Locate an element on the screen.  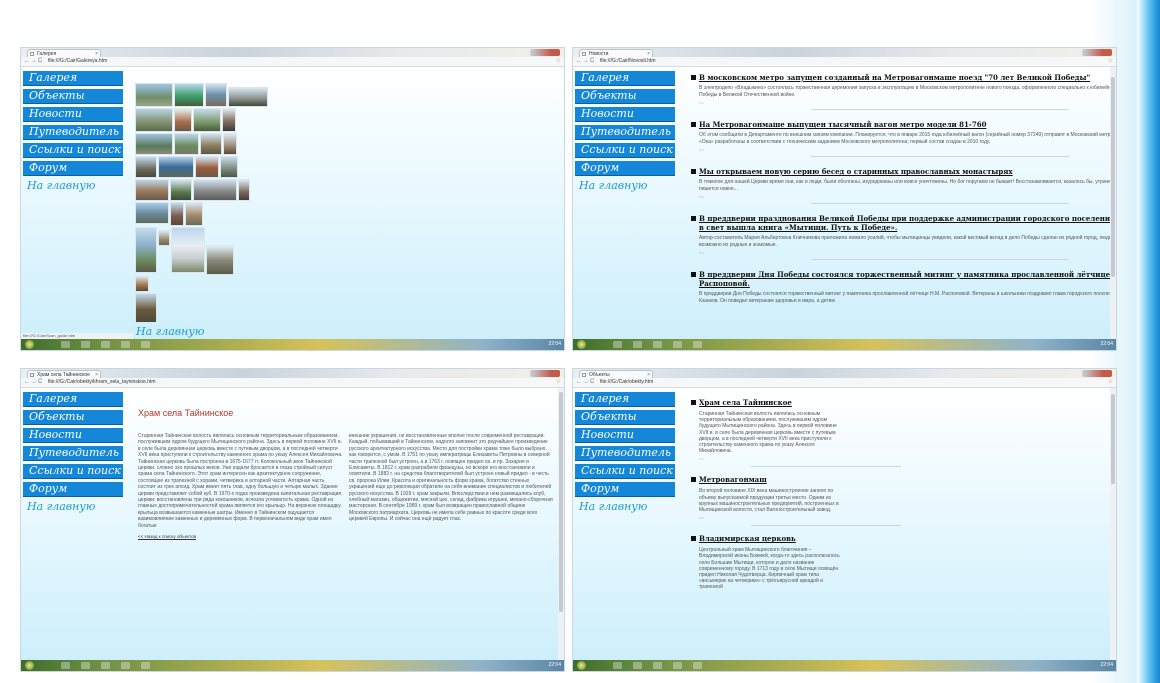
object-title-link: Владимирская церковь is located at coordinates (767, 538).